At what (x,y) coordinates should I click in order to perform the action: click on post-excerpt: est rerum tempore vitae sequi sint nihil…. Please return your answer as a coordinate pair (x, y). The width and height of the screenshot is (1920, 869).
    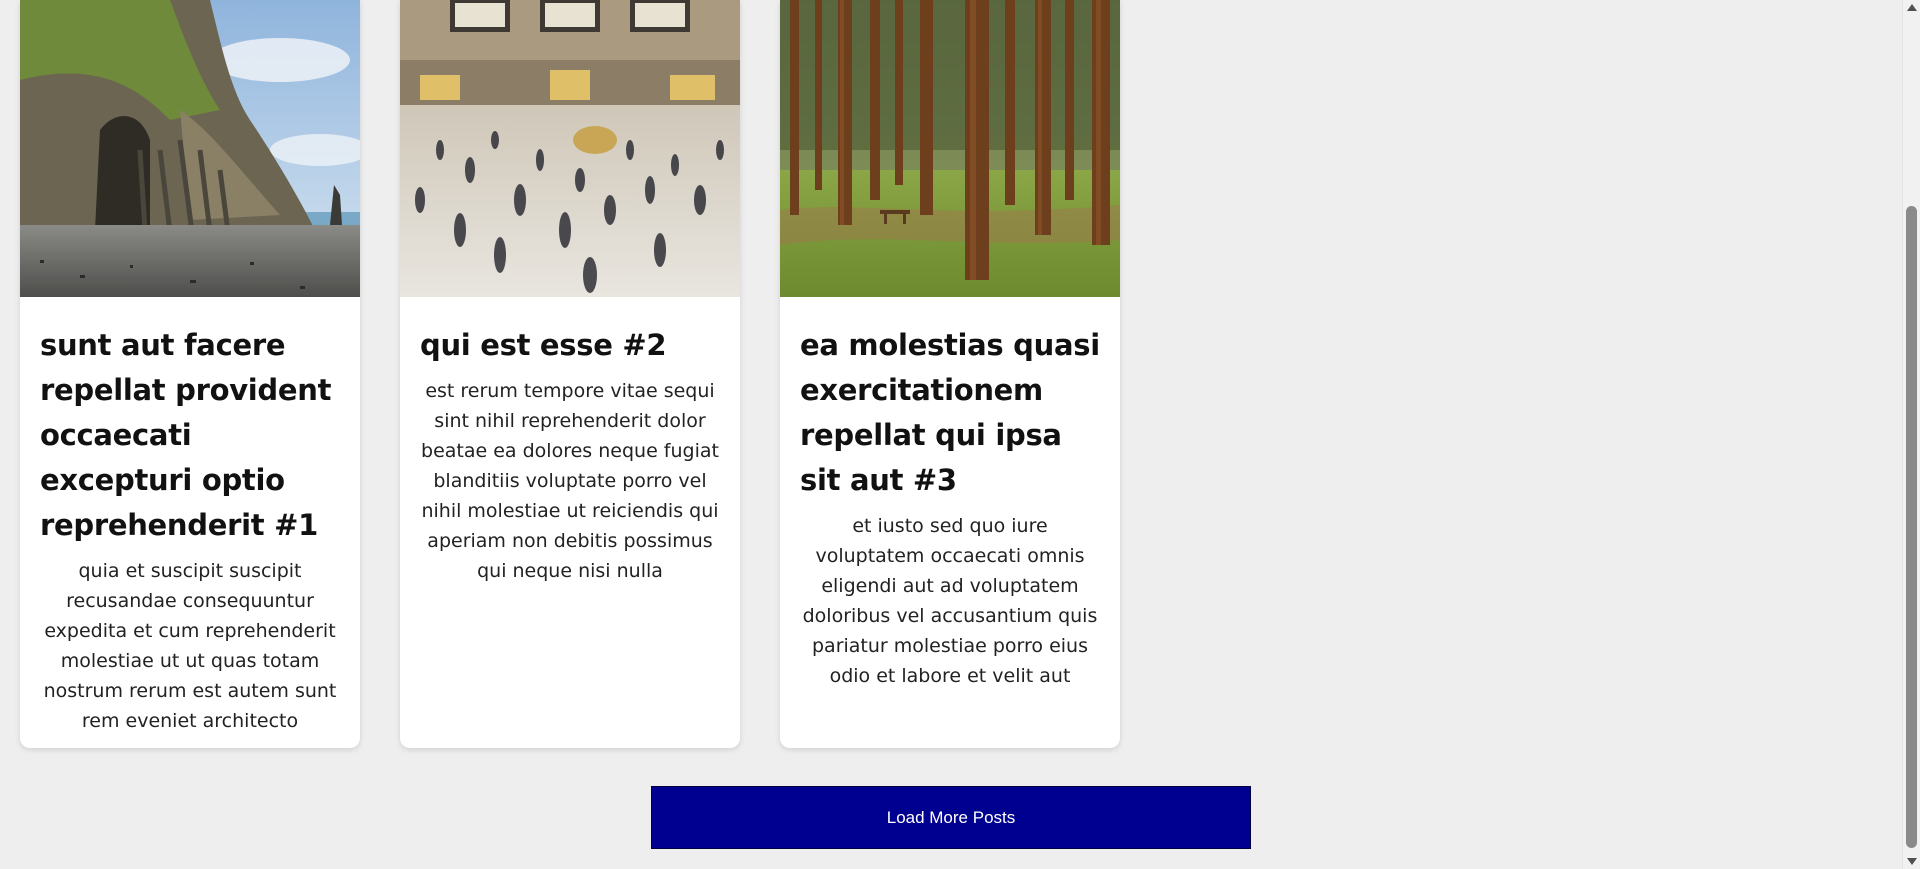
    Looking at the image, I should click on (570, 481).